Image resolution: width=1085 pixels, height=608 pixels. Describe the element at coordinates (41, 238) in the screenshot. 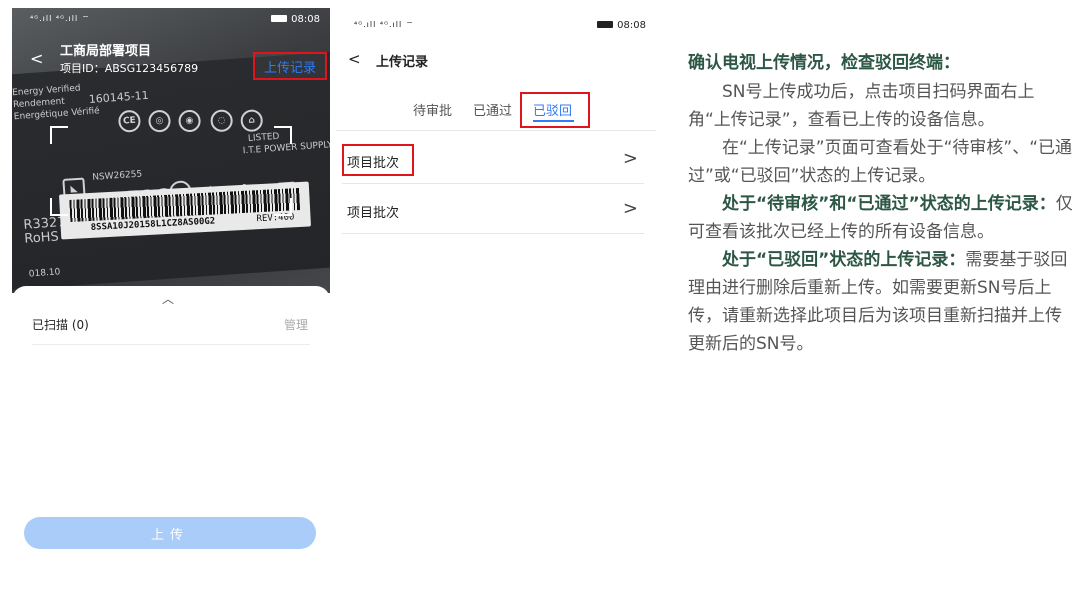

I see `label-text-rohs: RoHS` at that location.